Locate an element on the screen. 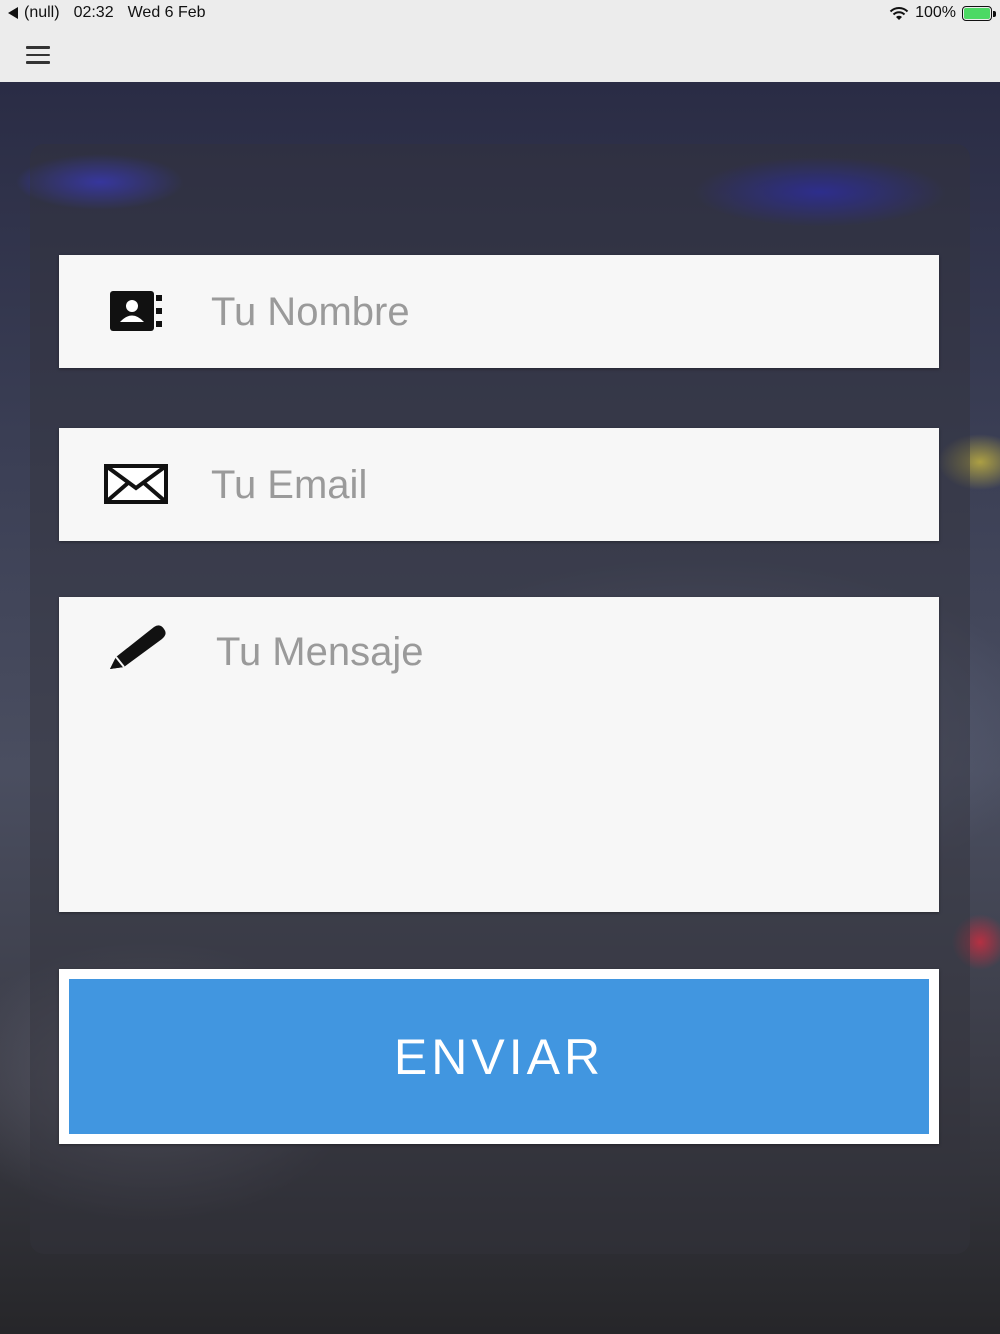 Image resolution: width=1000 pixels, height=1334 pixels. name-input is located at coordinates (560, 312).